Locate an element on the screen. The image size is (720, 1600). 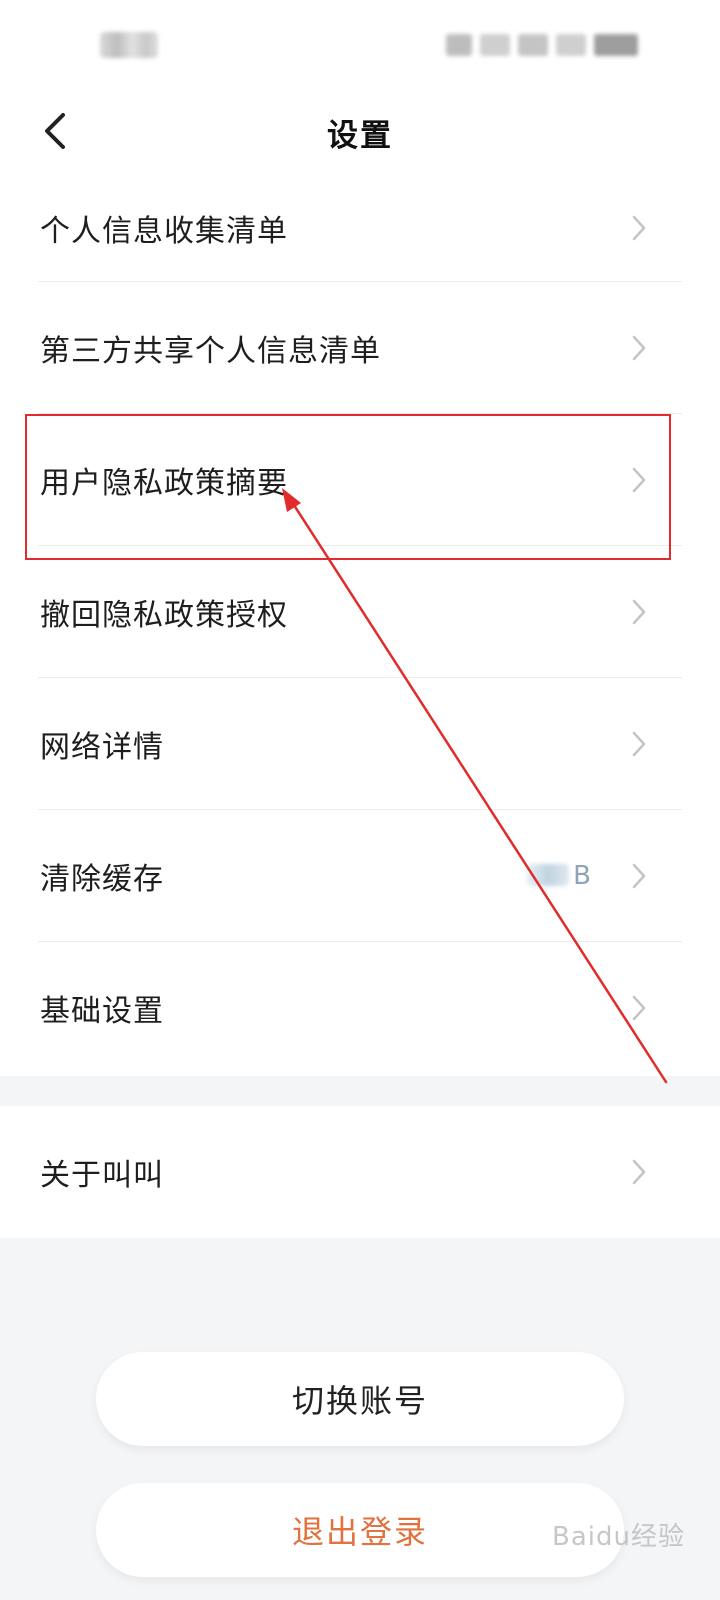
settings-item-label: 网络详情 is located at coordinates (102, 747).